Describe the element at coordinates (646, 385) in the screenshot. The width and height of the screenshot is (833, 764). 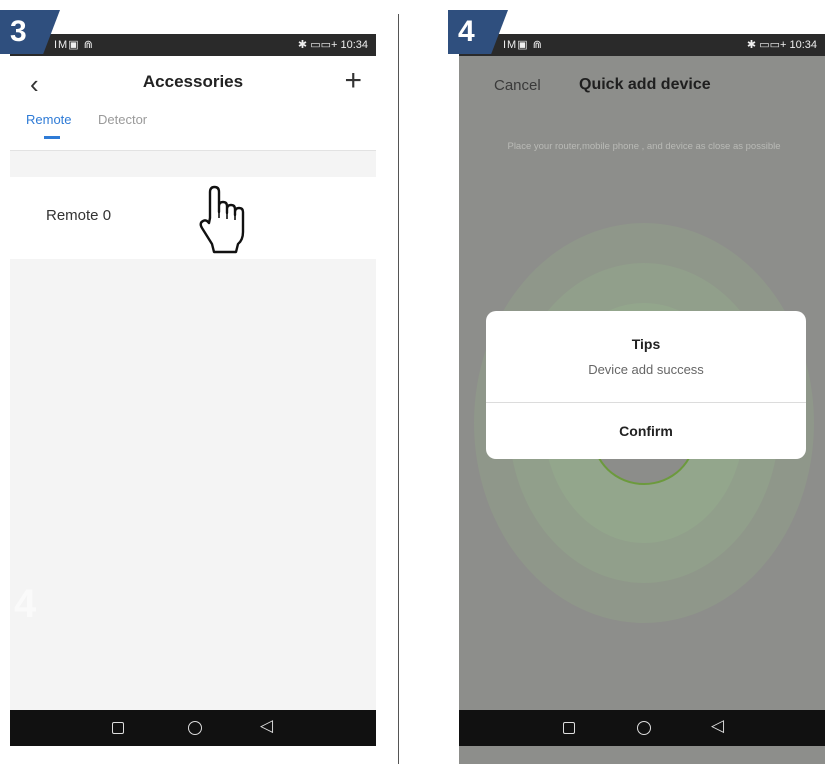
I see `tips-dialog: Tips Device add success Confirm` at that location.